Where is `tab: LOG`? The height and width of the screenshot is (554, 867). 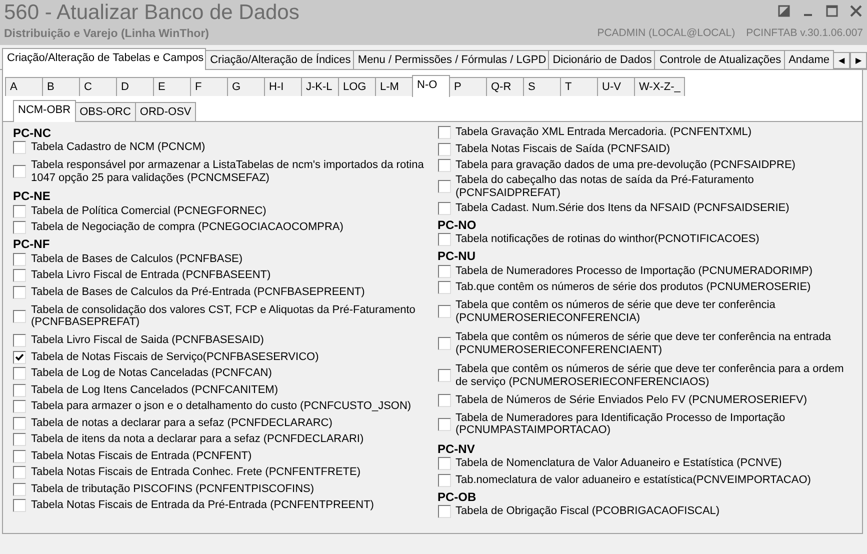 tab: LOG is located at coordinates (357, 86).